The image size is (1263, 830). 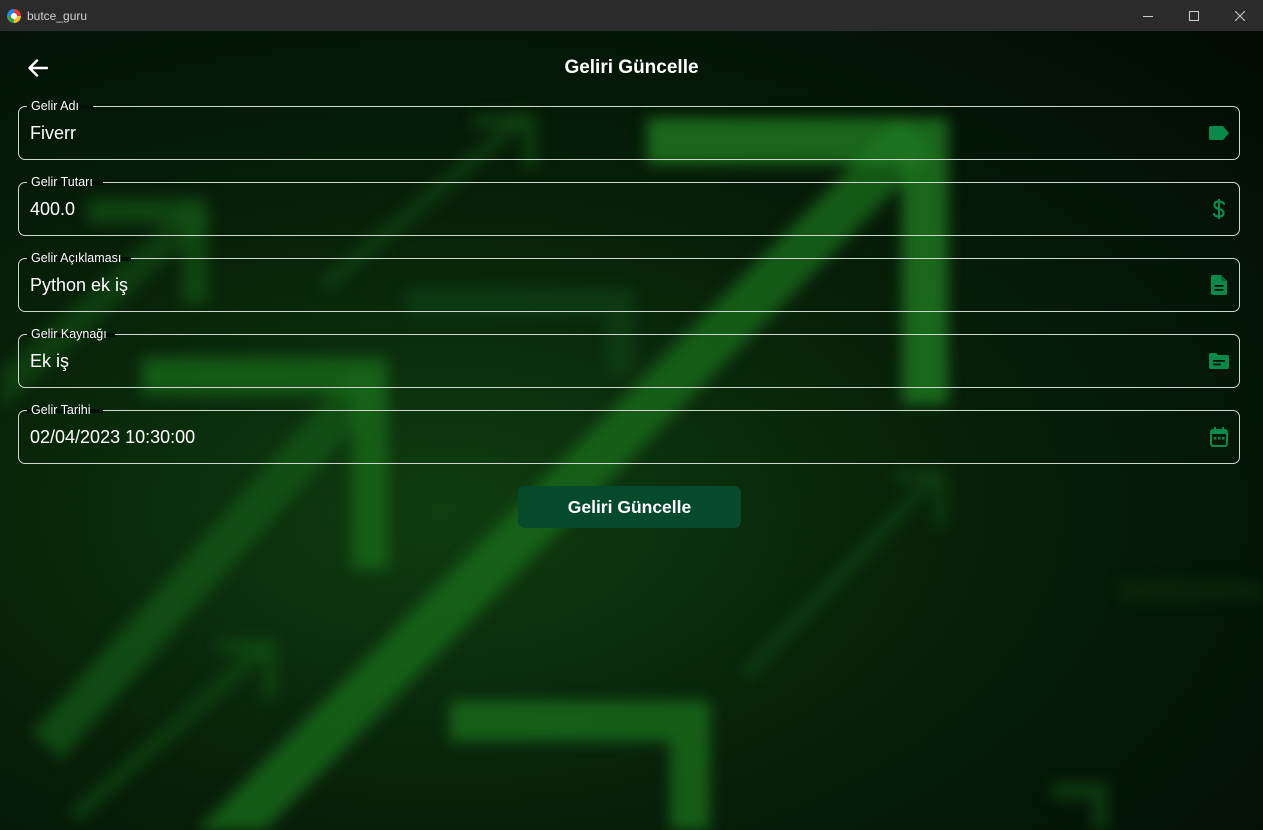 I want to click on app-logo-icon, so click(x=14, y=15).